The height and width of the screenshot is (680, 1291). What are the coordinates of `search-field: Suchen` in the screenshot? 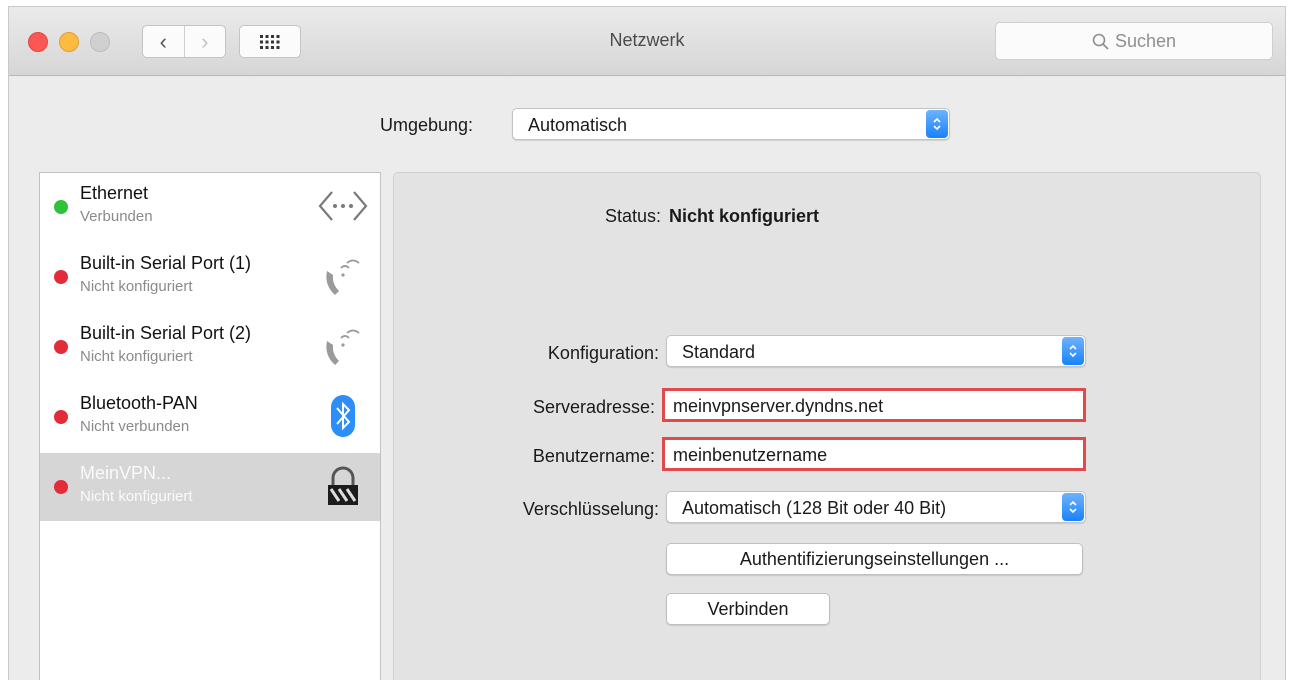 It's located at (1134, 41).